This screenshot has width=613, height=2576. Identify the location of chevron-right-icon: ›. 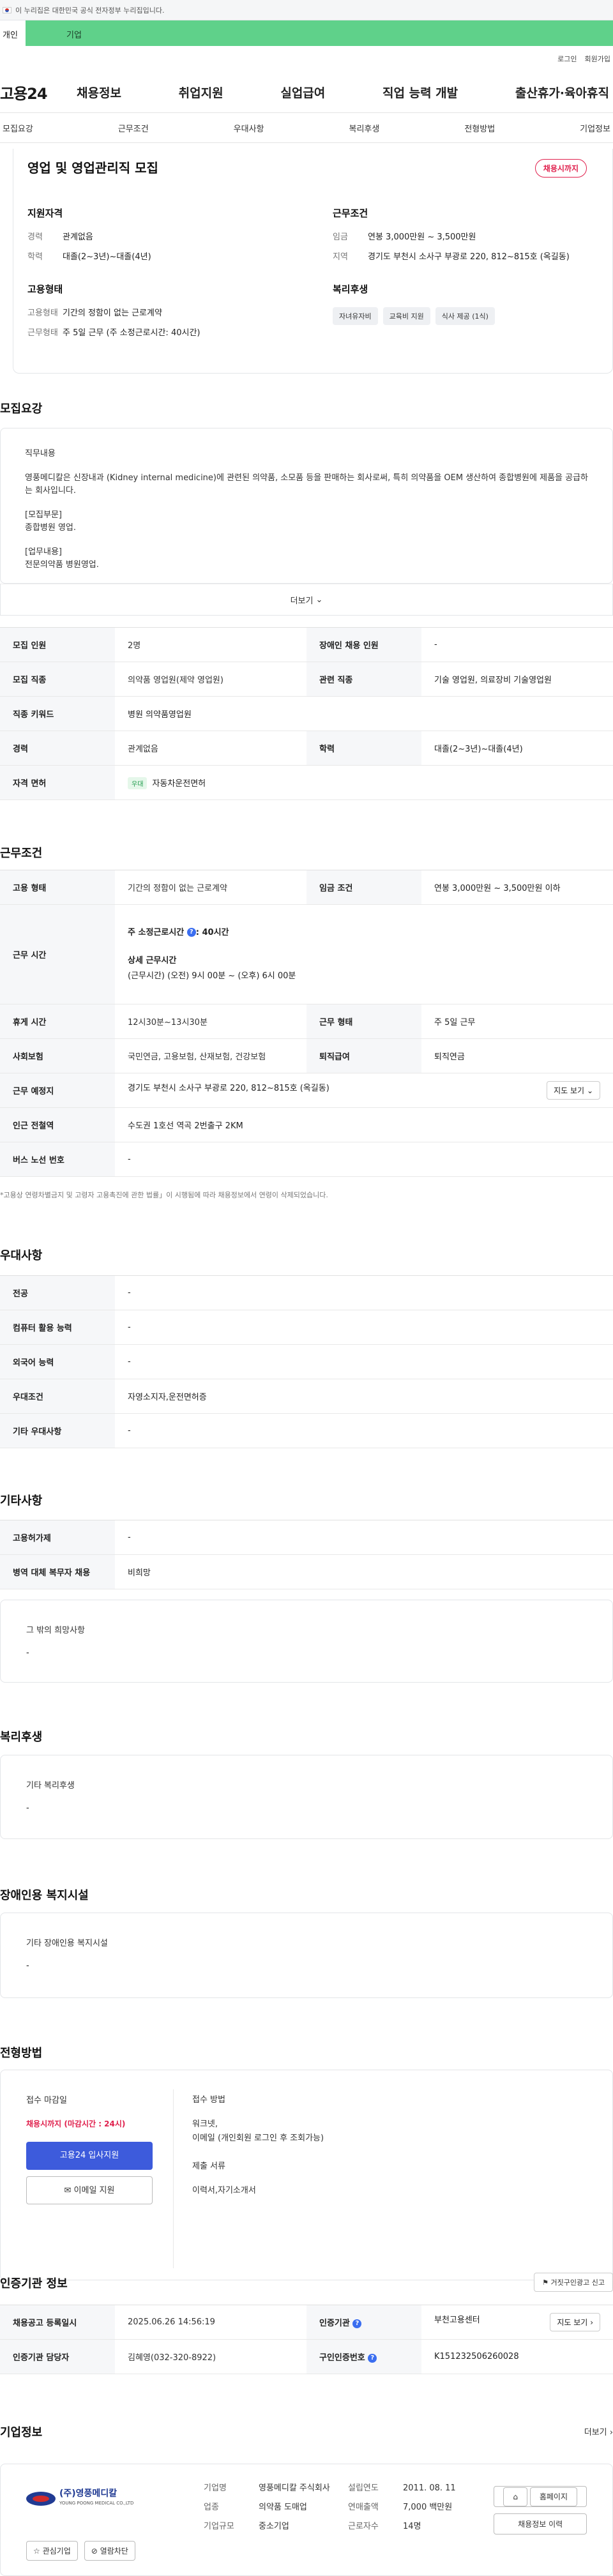
(592, 2323).